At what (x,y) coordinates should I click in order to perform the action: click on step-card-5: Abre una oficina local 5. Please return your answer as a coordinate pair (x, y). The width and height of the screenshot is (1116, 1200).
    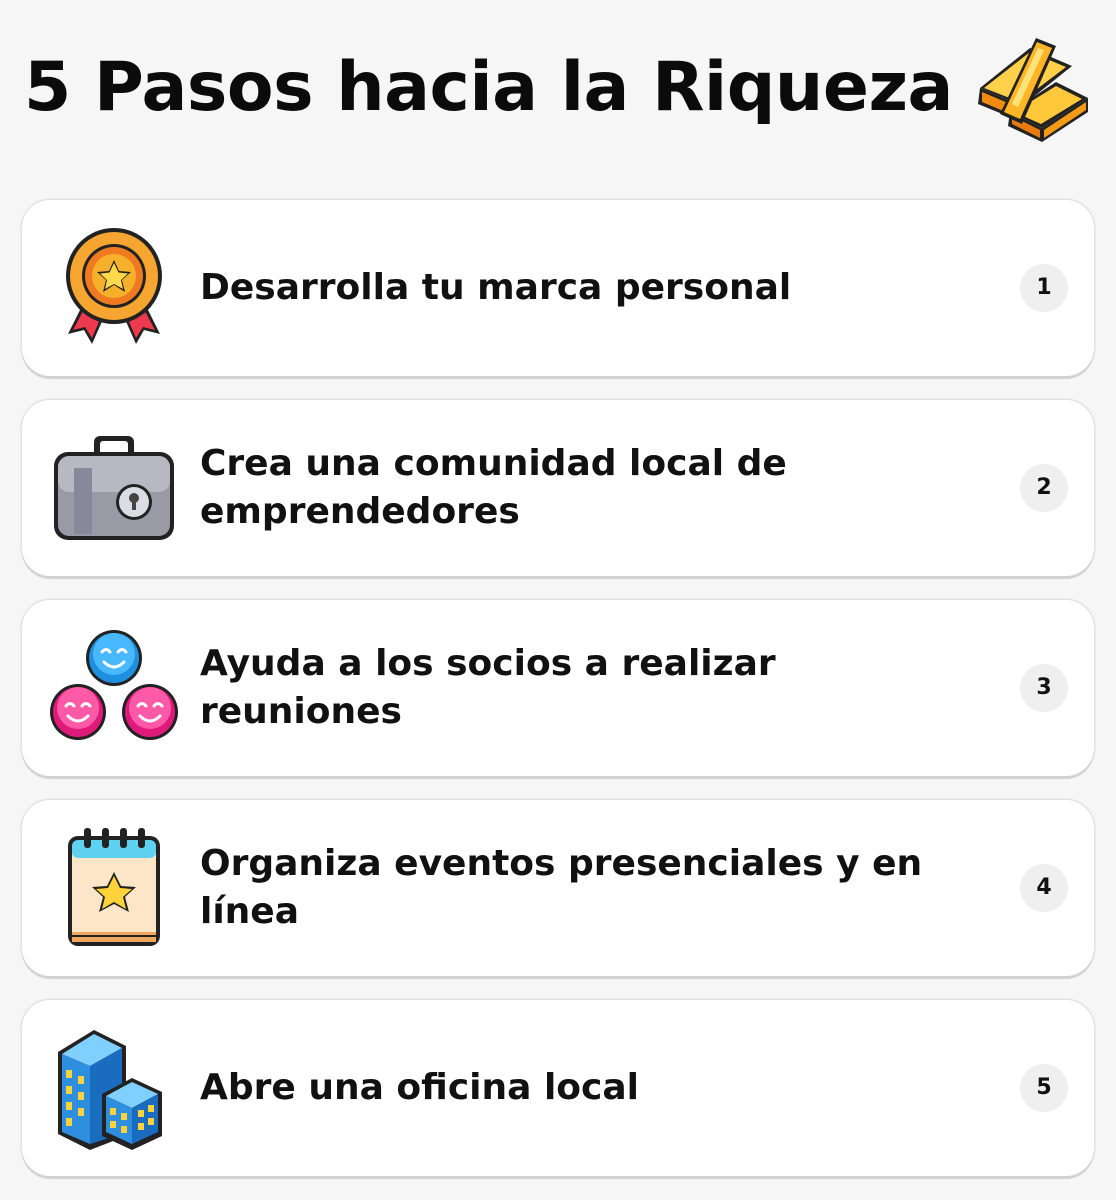
    Looking at the image, I should click on (558, 1088).